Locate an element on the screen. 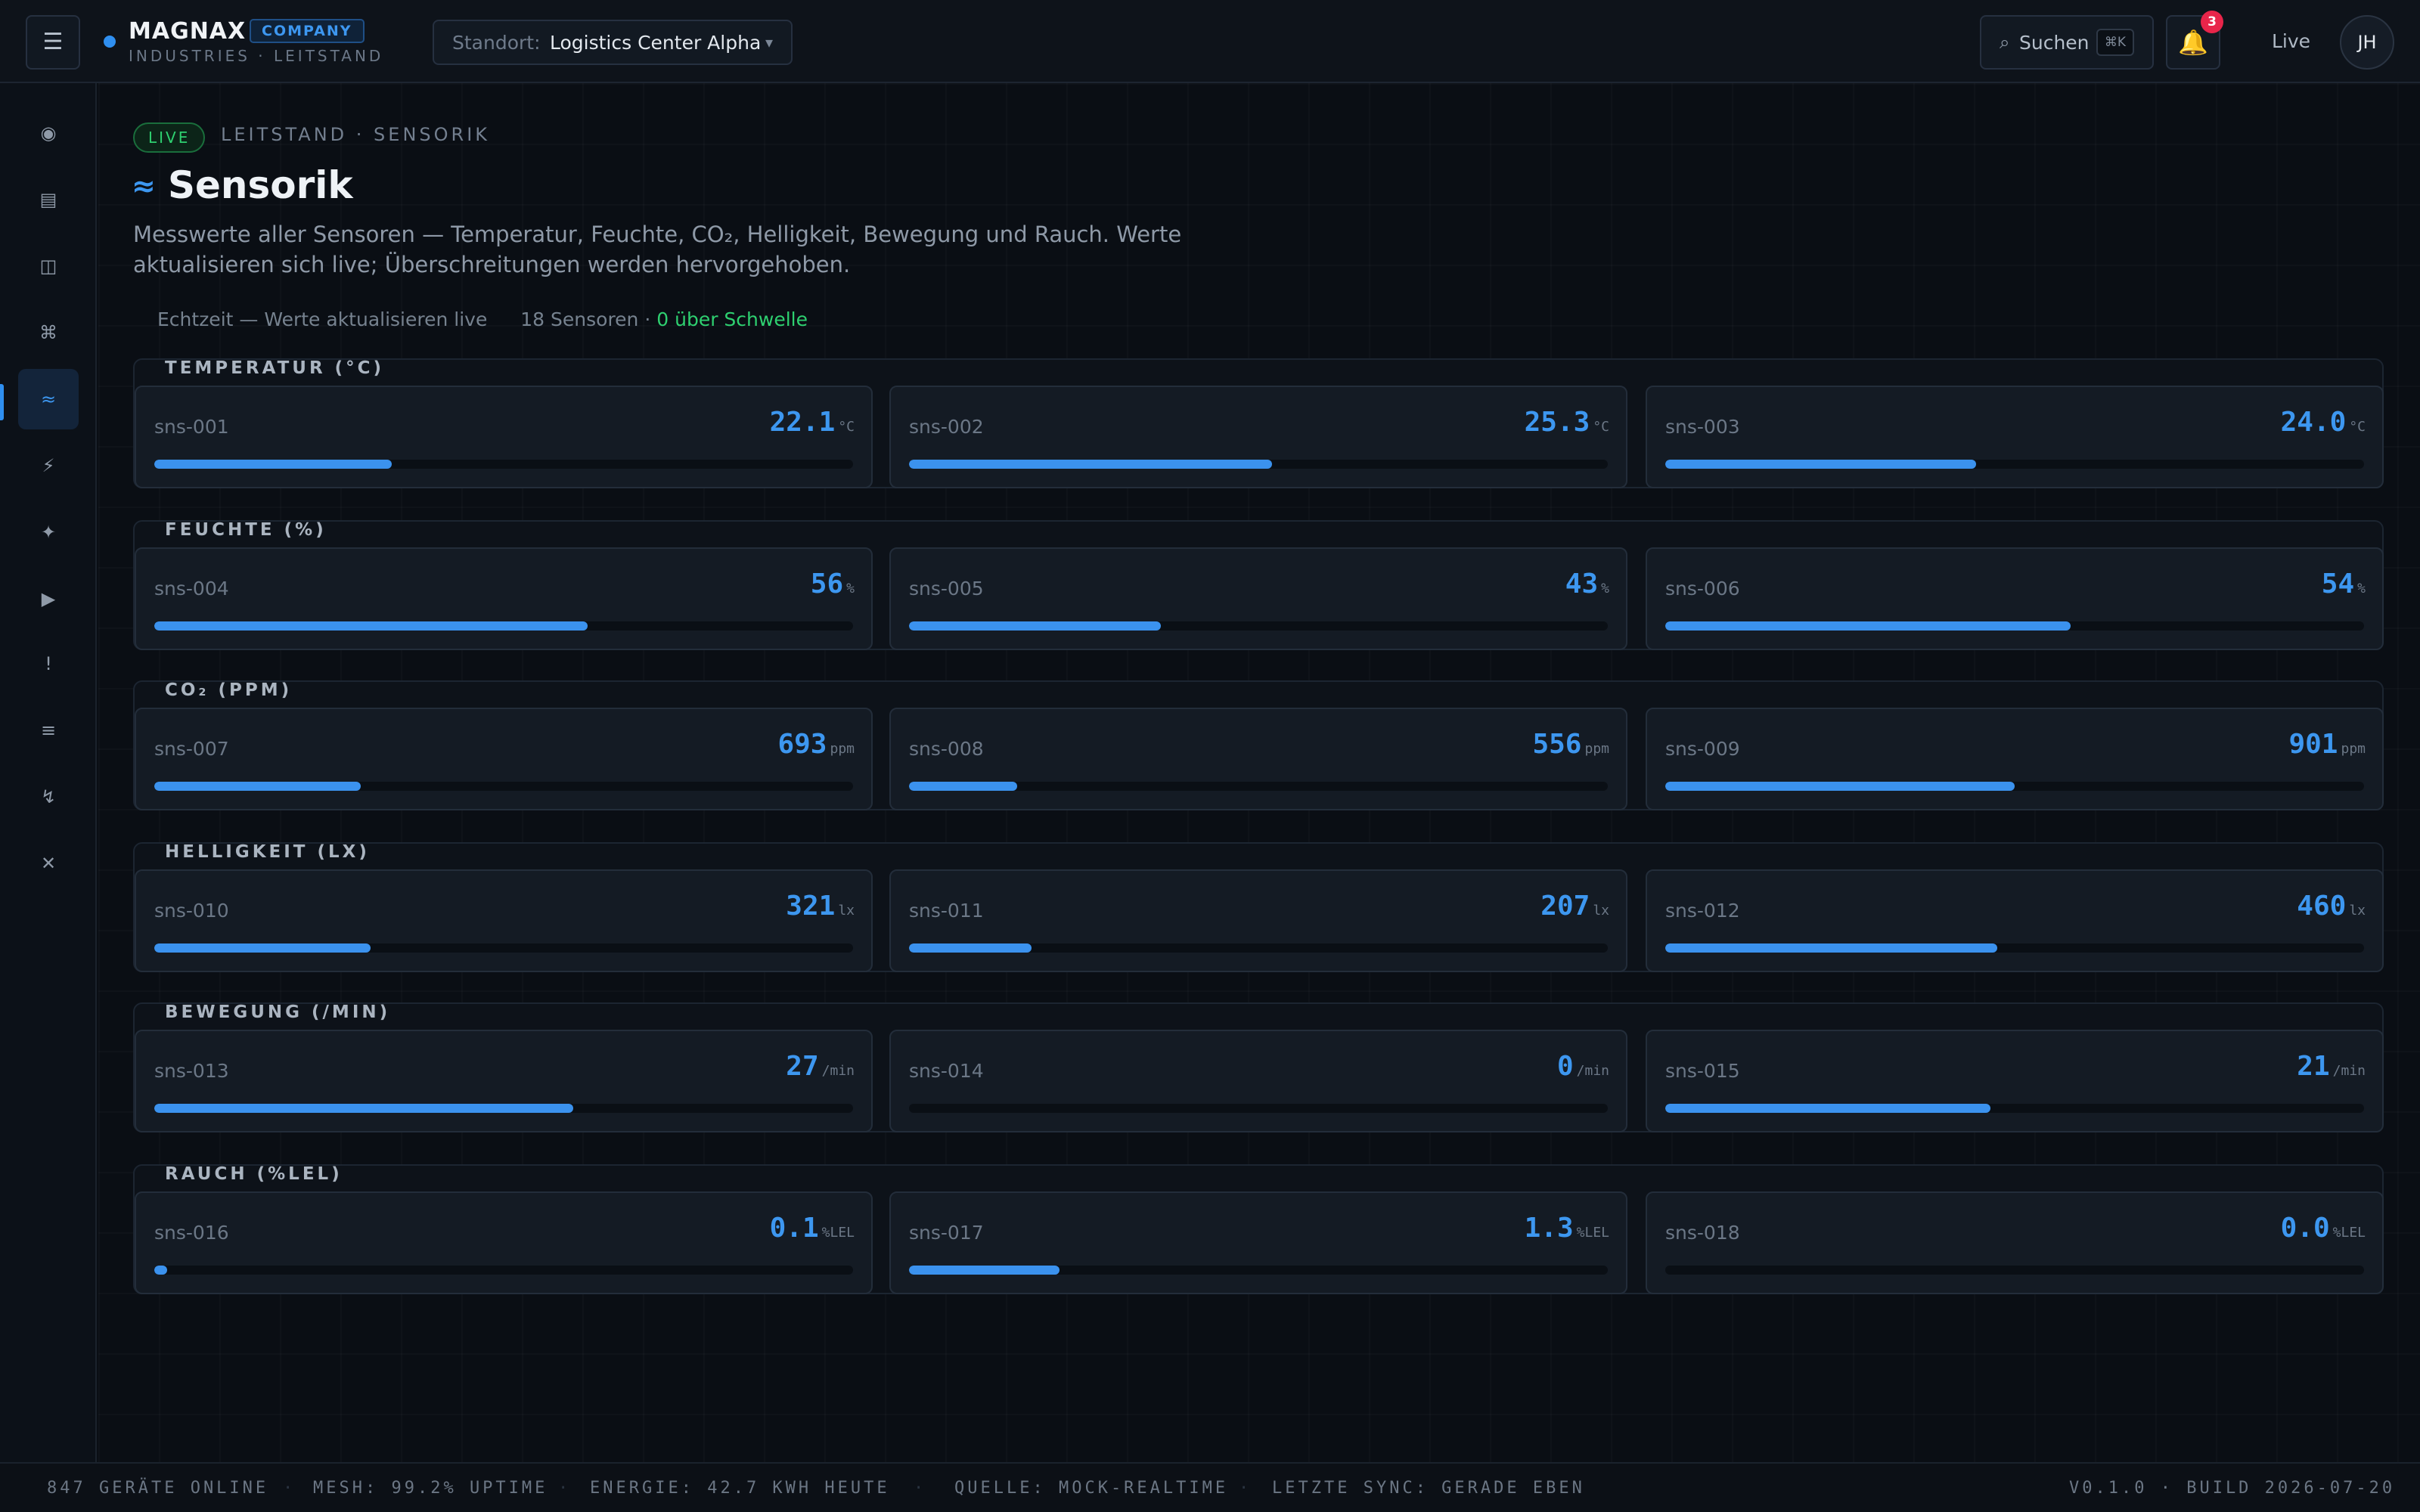  sidebar-item-alerts: ! is located at coordinates (48, 664).